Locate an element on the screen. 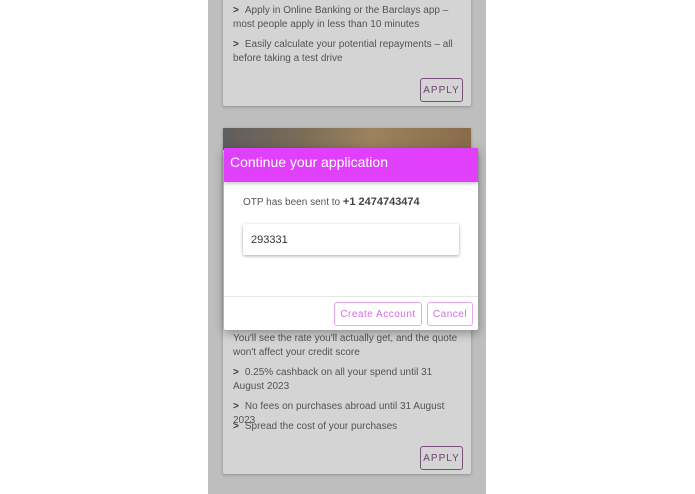 This screenshot has width=695, height=494. dialog-title: Continue your application is located at coordinates (309, 162).